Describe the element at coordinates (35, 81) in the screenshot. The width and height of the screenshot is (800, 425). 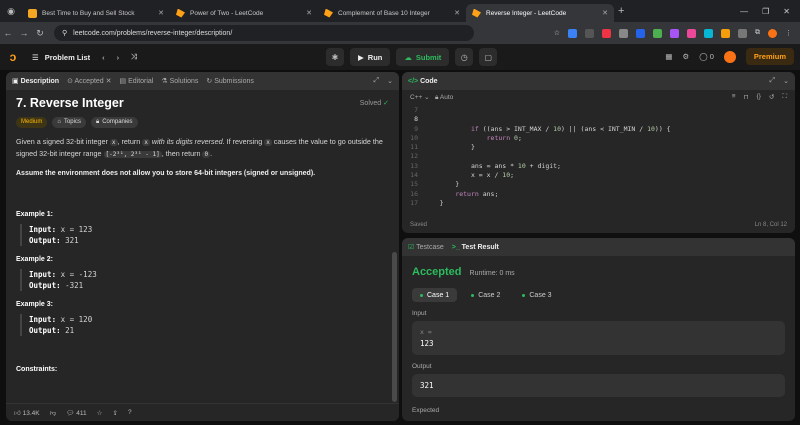
I see `tab-description: ▣ Description` at that location.